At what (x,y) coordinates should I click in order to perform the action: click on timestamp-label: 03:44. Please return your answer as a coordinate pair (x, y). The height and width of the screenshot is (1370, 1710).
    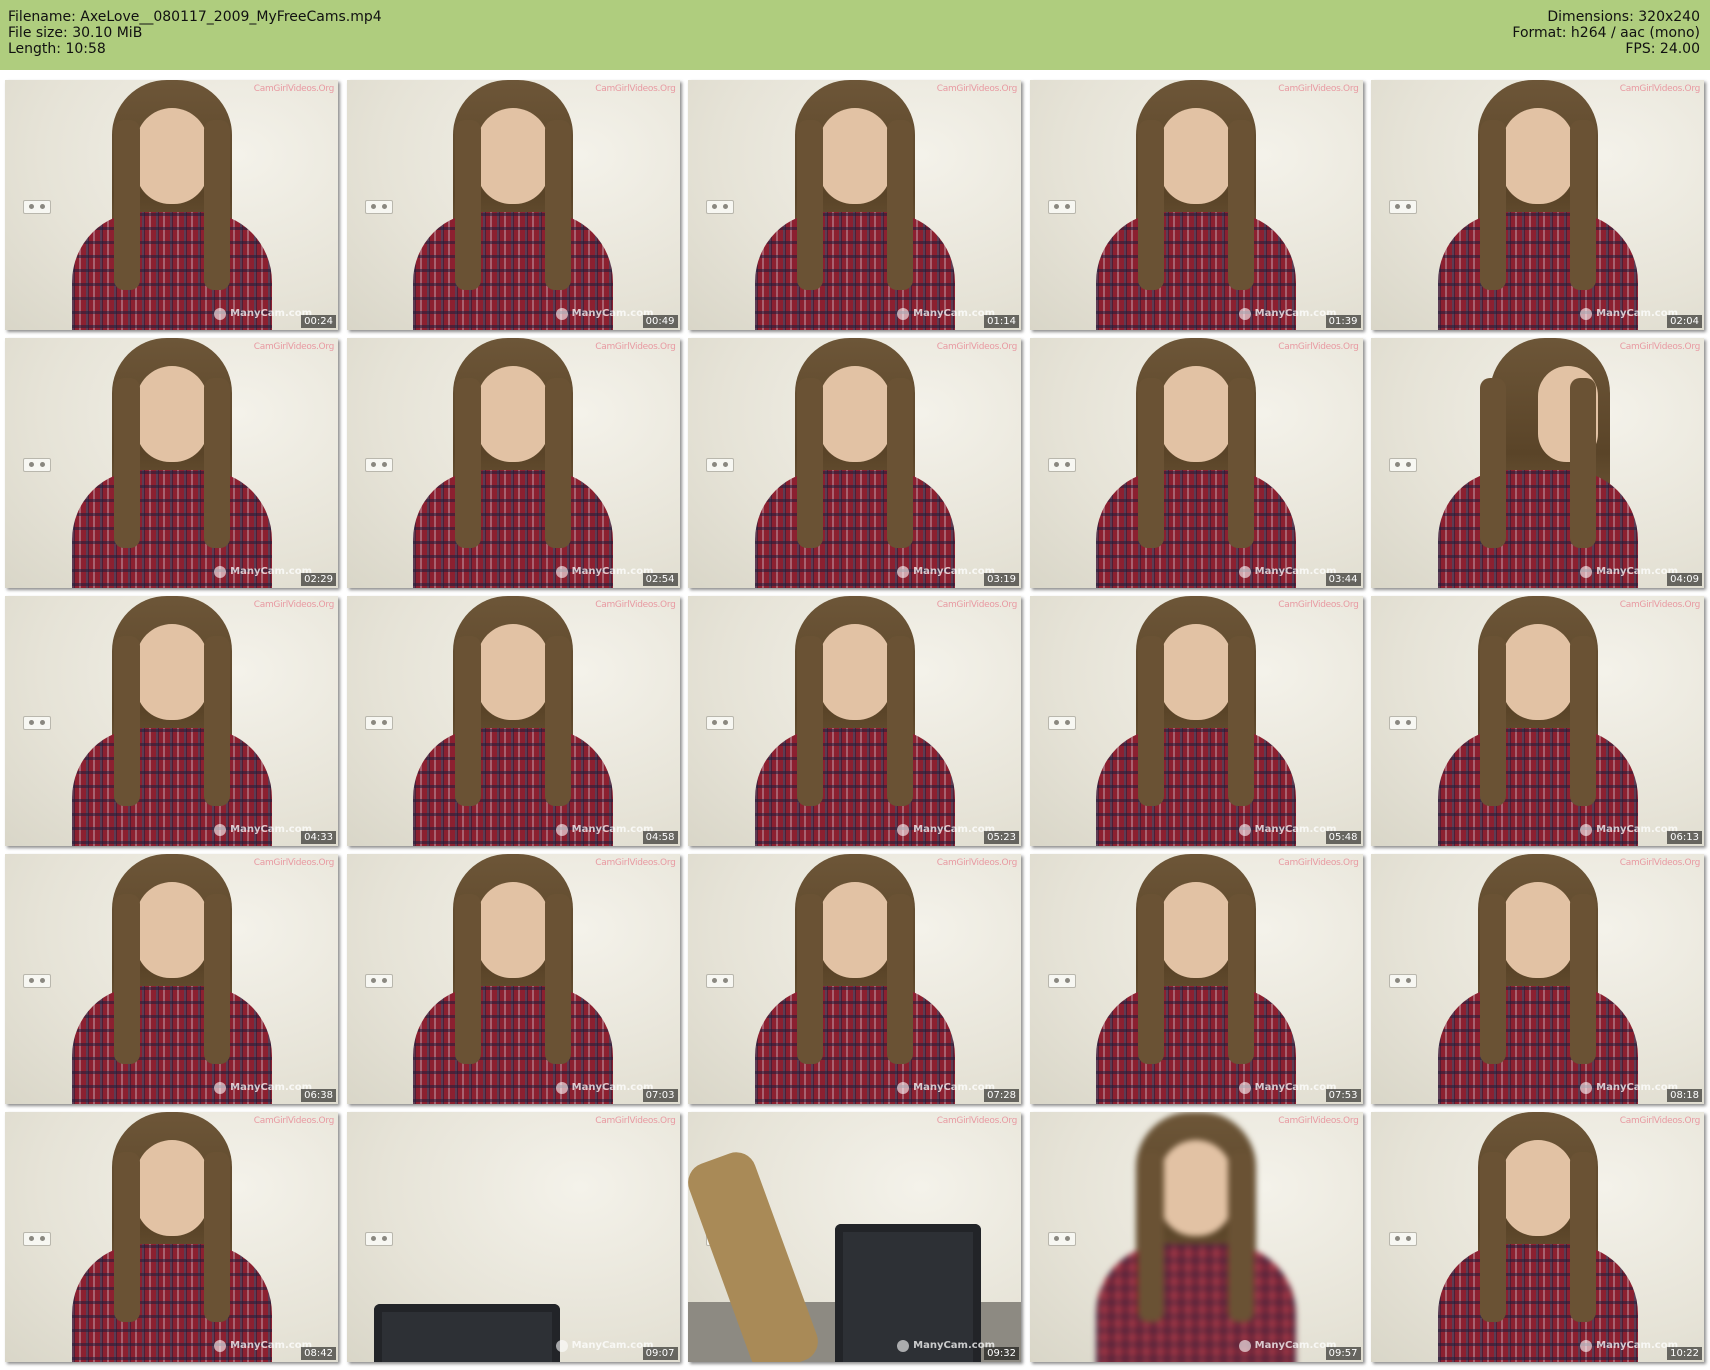
    Looking at the image, I should click on (1343, 579).